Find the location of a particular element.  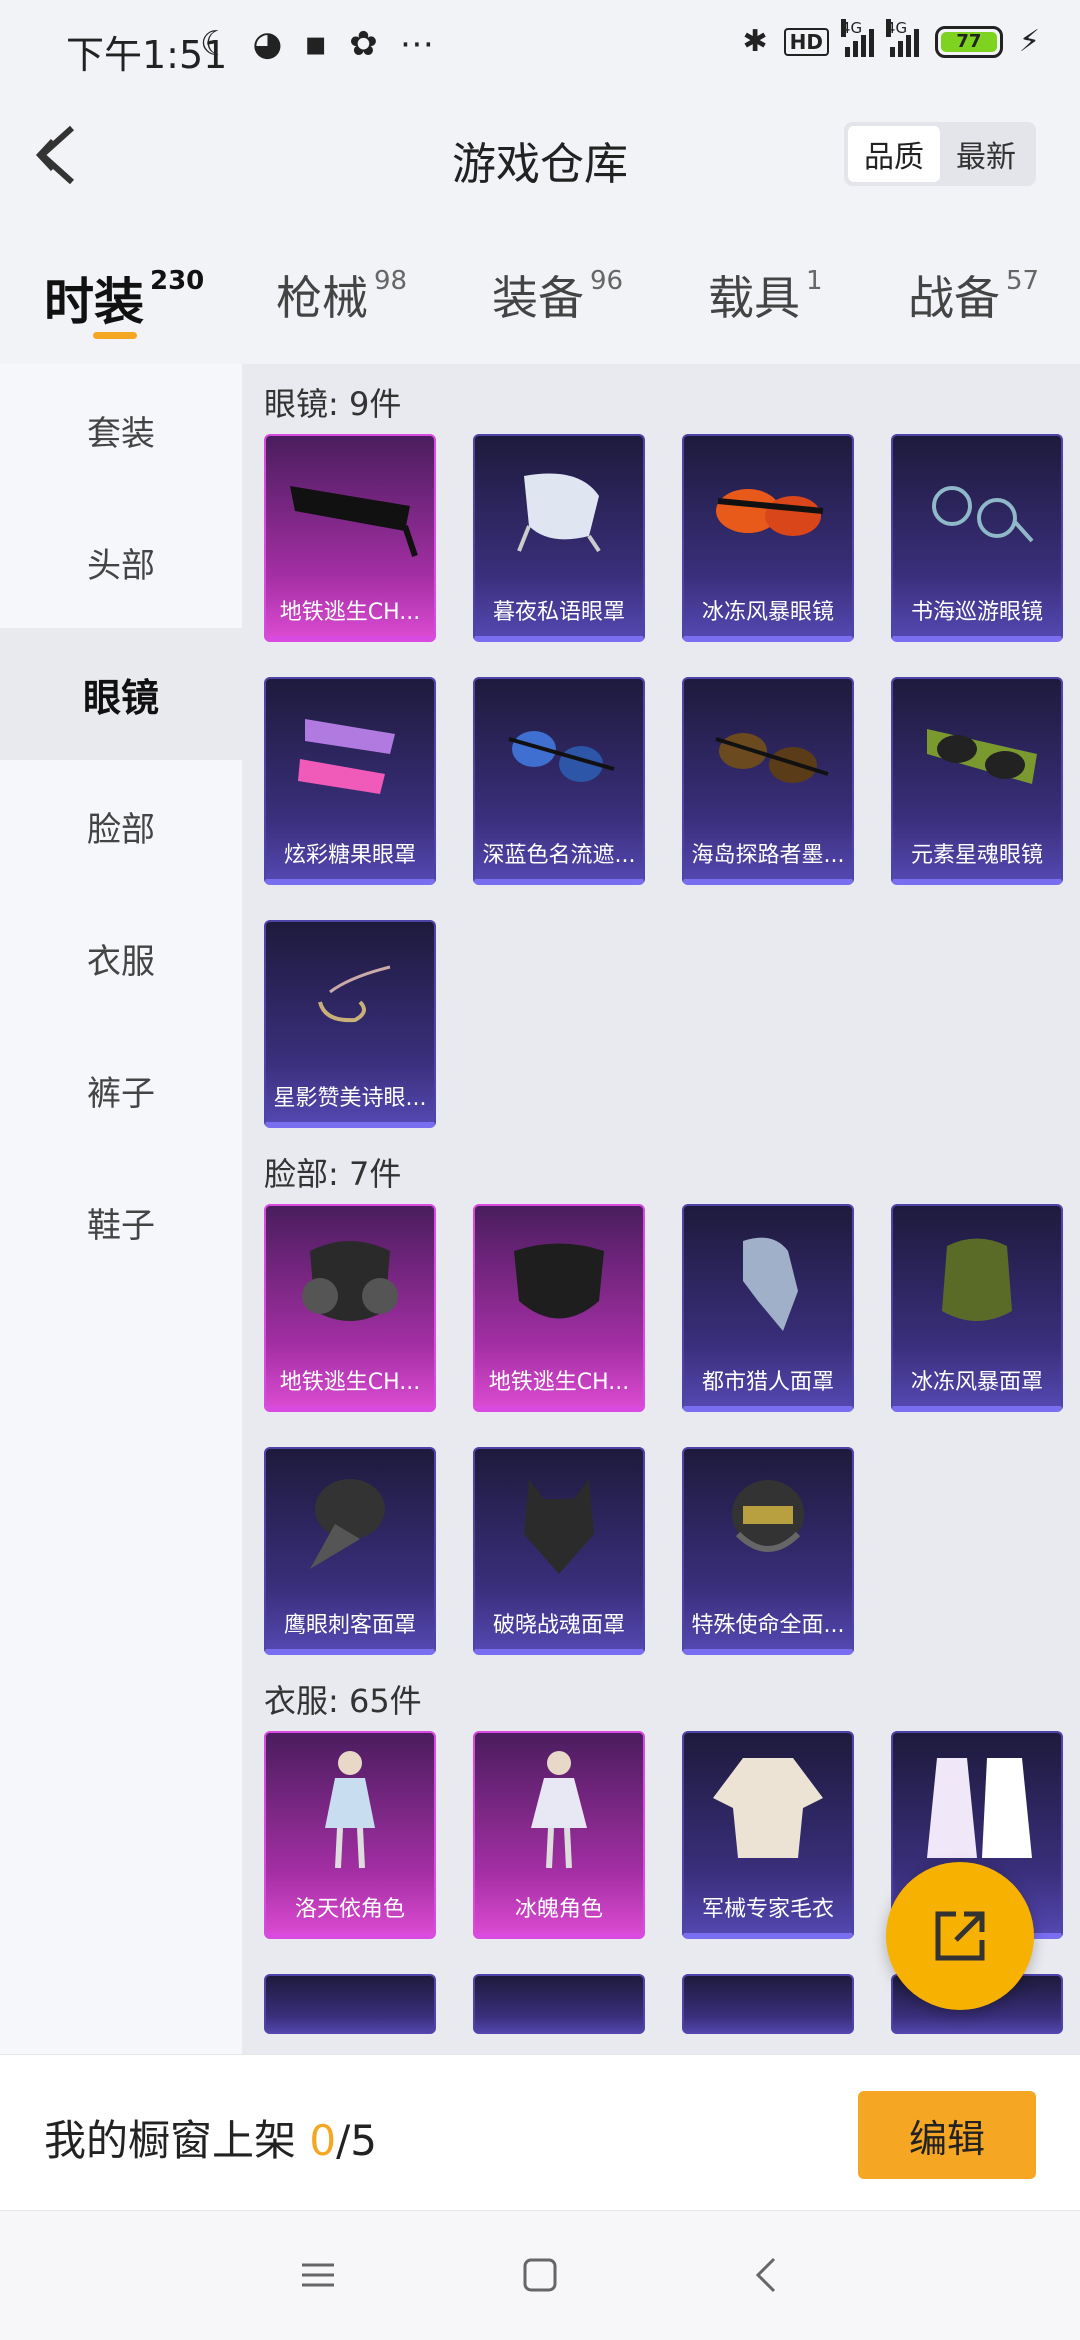

sort-toggle: 品质 最新 is located at coordinates (940, 154).